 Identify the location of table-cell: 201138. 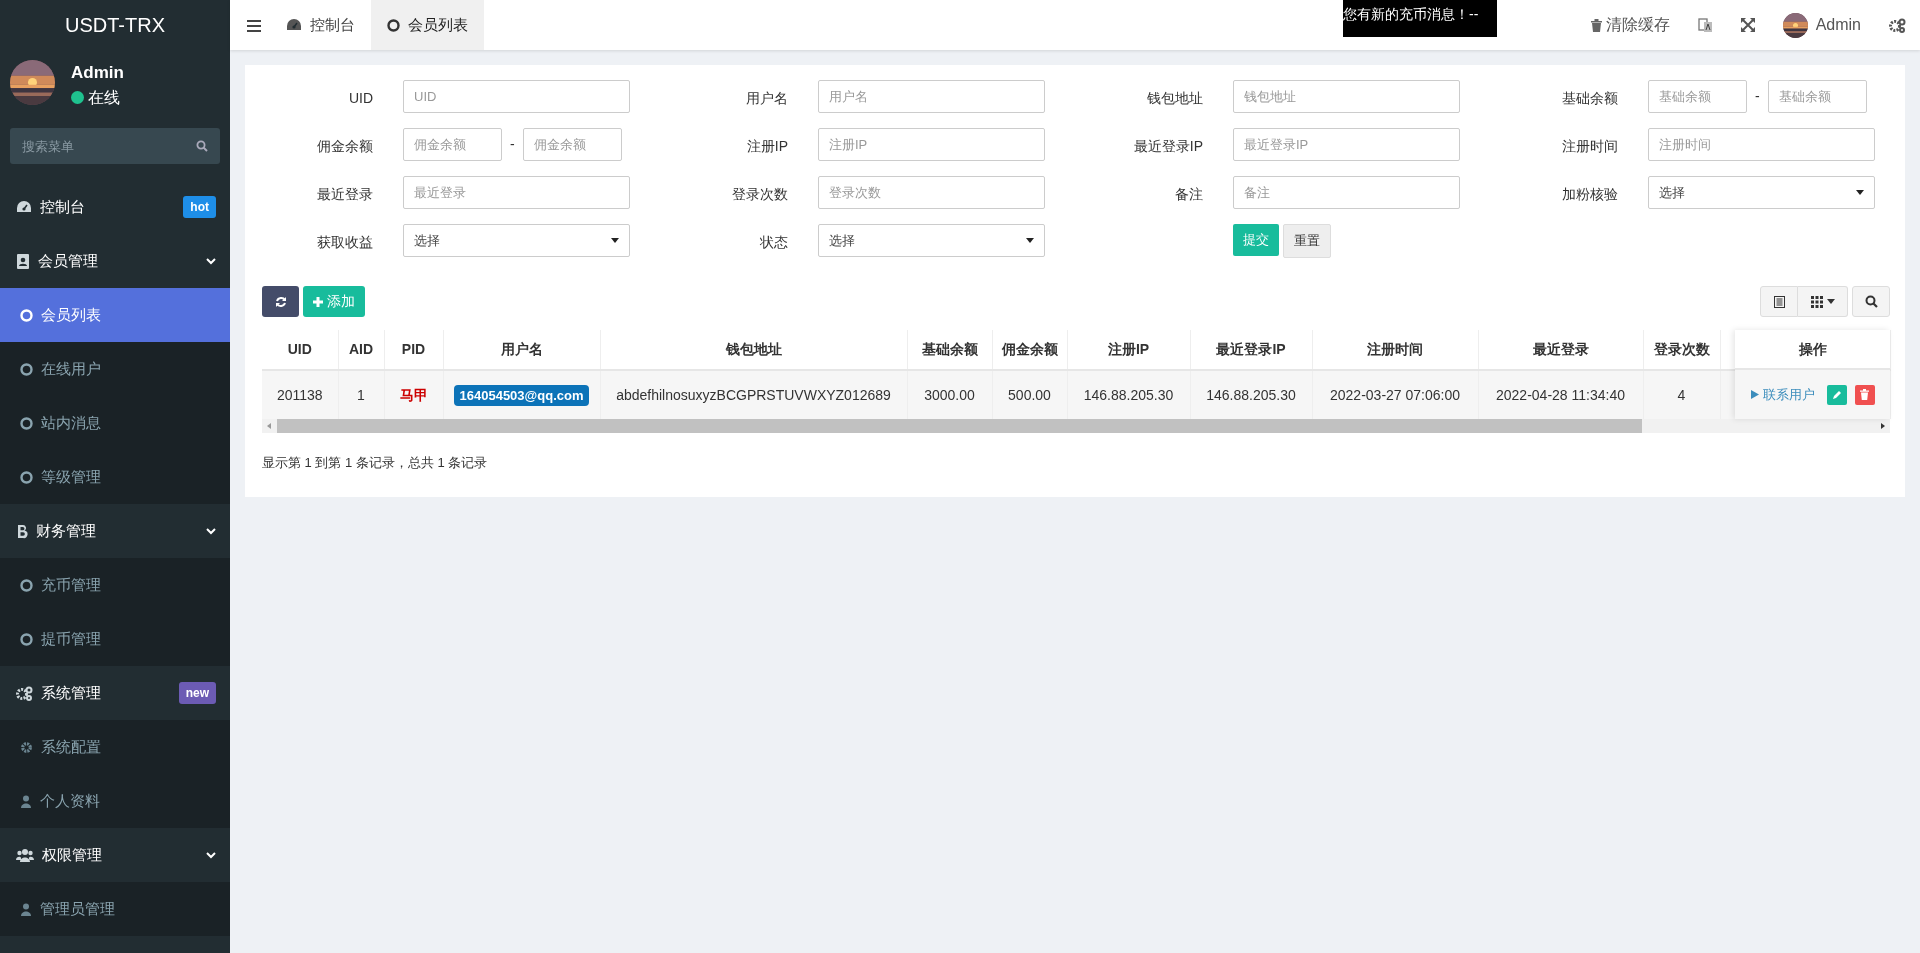
(300, 394).